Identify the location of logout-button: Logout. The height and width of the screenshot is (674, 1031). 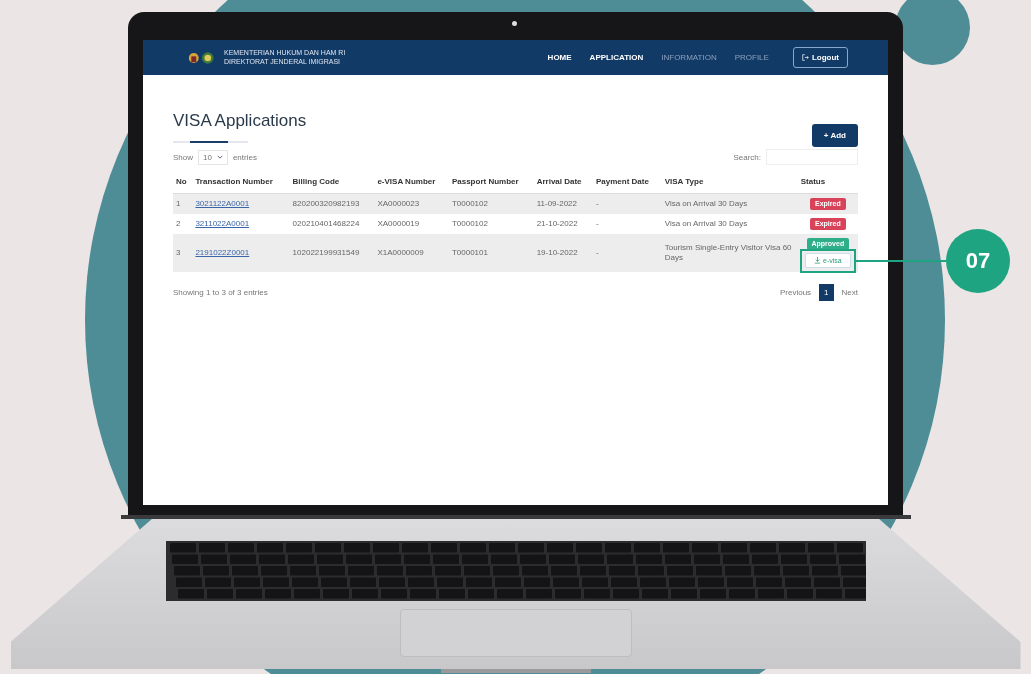
(820, 57).